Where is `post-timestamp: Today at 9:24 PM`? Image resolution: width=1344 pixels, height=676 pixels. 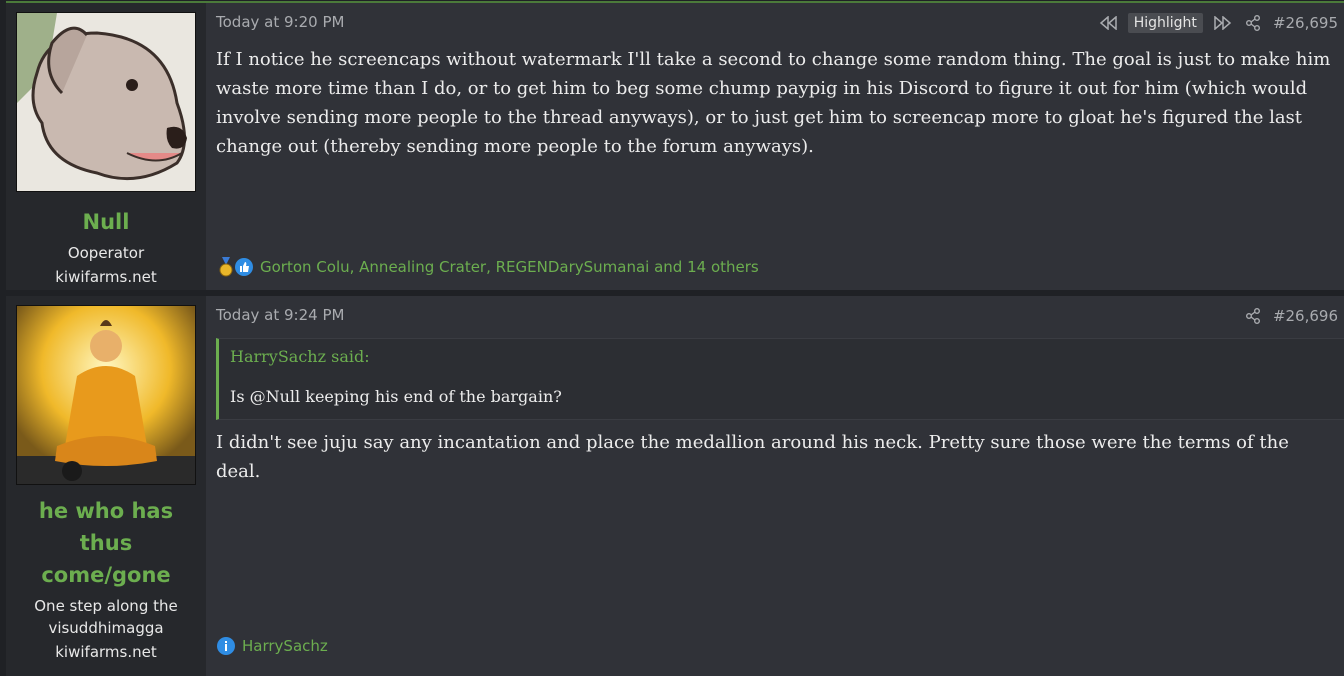 post-timestamp: Today at 9:24 PM is located at coordinates (280, 315).